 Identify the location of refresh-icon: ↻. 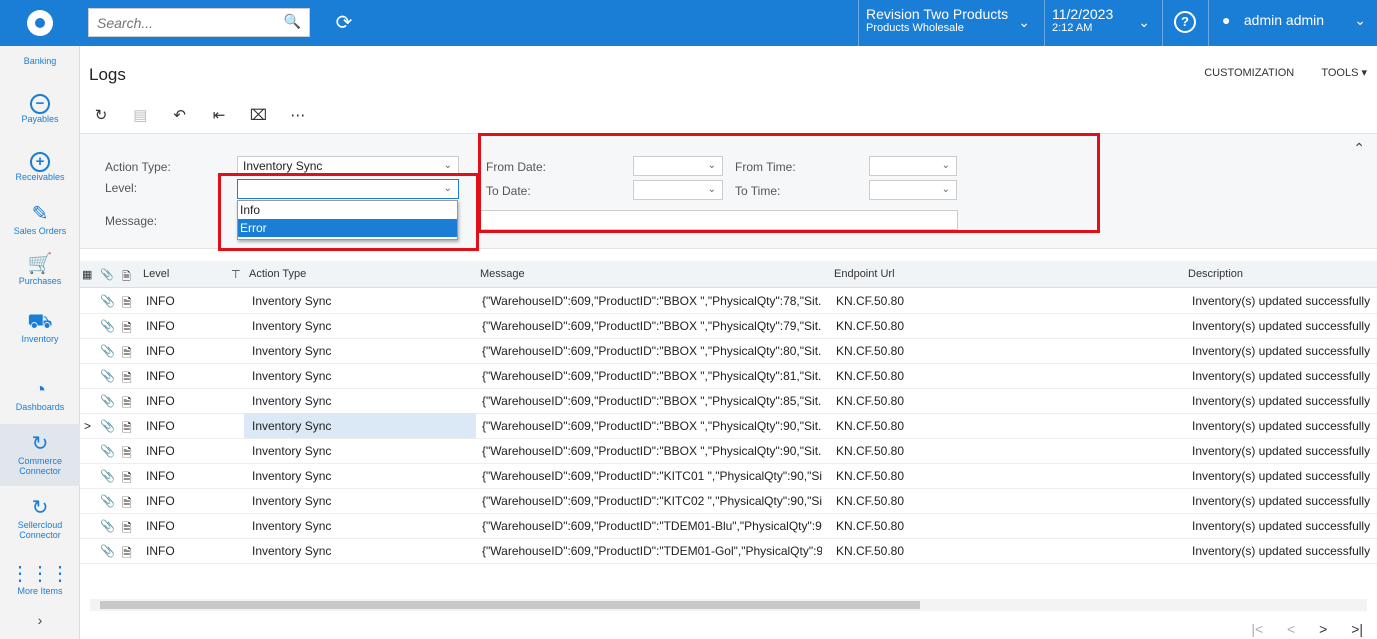
(101, 115).